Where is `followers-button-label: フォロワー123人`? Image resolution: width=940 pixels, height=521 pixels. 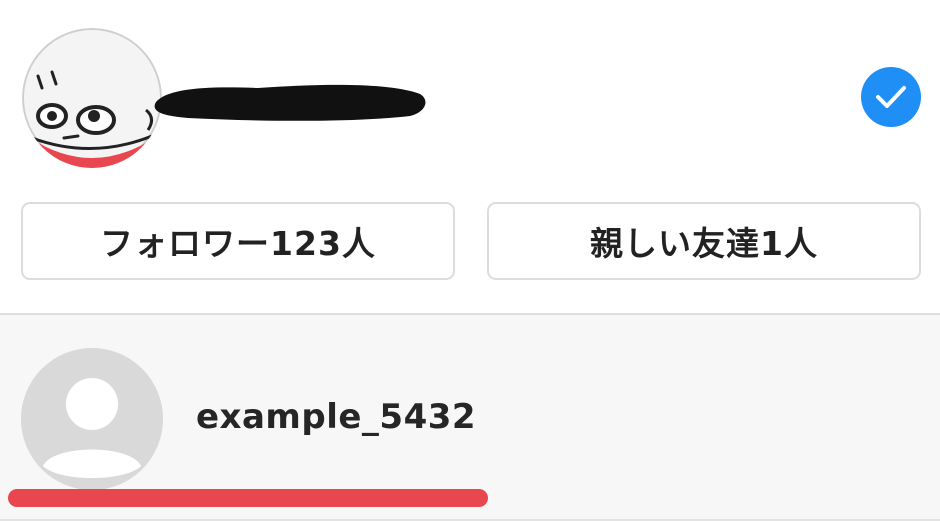
followers-button-label: フォロワー123人 is located at coordinates (238, 243).